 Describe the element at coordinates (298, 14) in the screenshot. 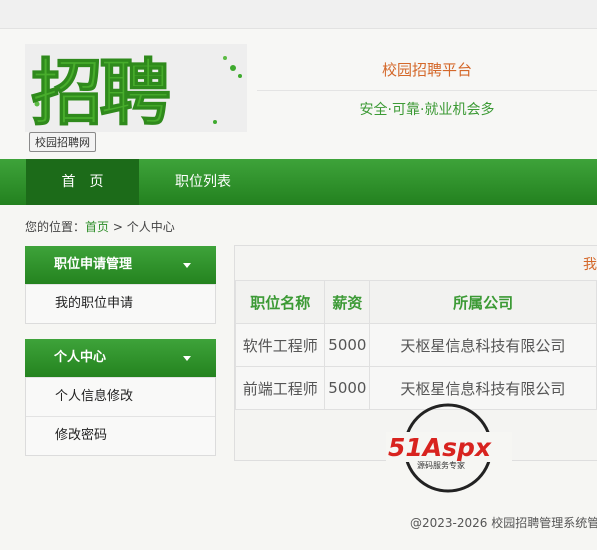

I see `top-bar` at that location.